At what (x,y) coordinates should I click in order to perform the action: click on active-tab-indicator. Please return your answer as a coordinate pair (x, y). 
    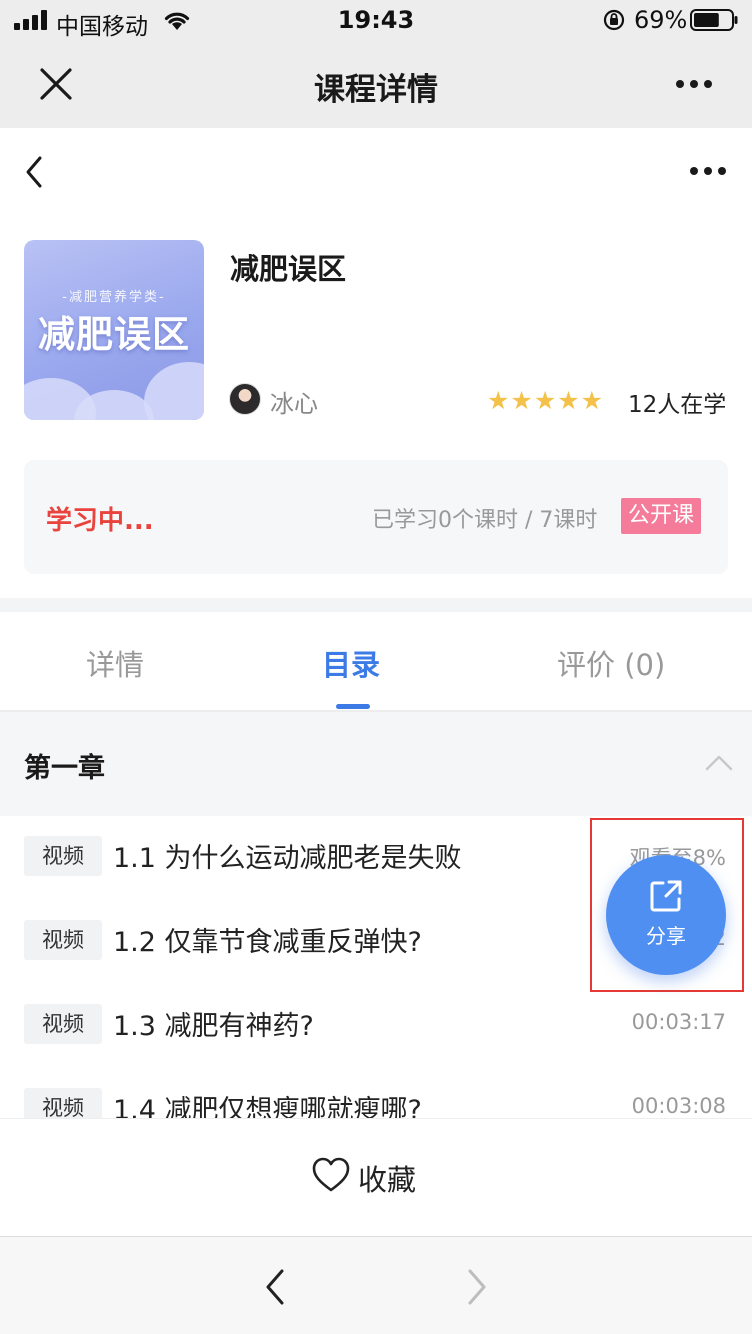
    Looking at the image, I should click on (353, 706).